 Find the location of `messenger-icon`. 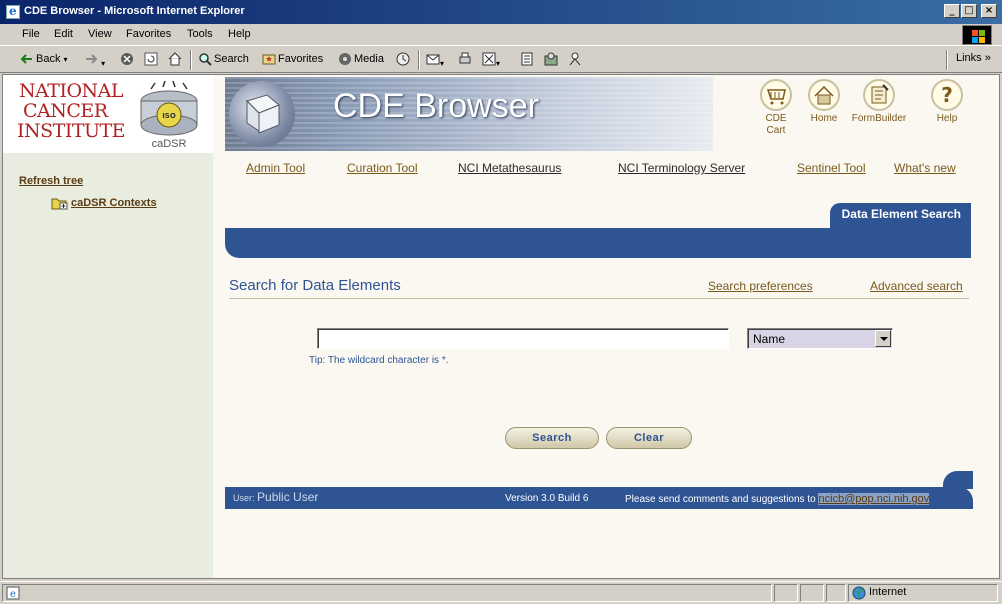

messenger-icon is located at coordinates (575, 60).